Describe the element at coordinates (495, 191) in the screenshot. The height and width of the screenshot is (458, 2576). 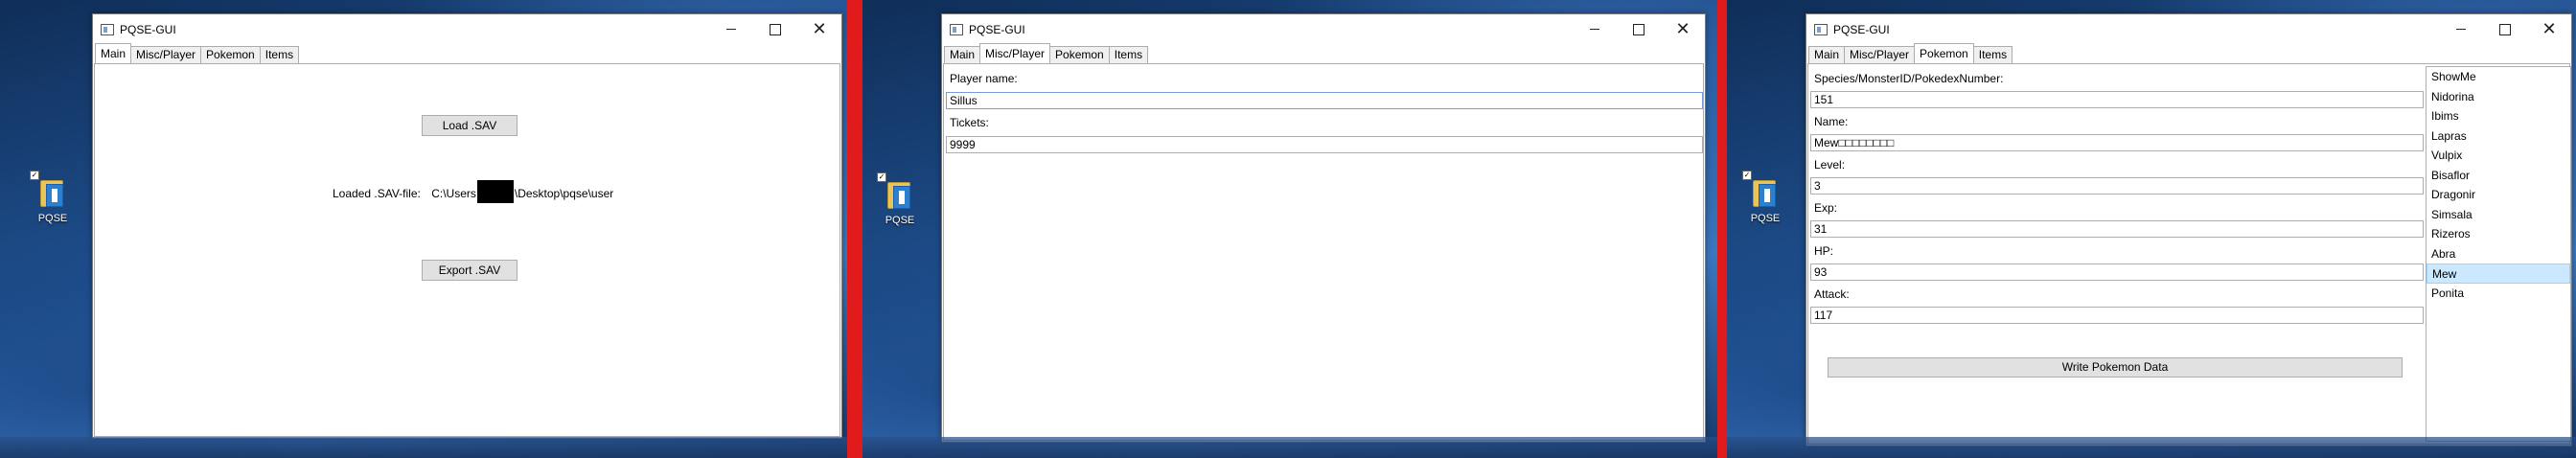
I see `redacted-username` at that location.